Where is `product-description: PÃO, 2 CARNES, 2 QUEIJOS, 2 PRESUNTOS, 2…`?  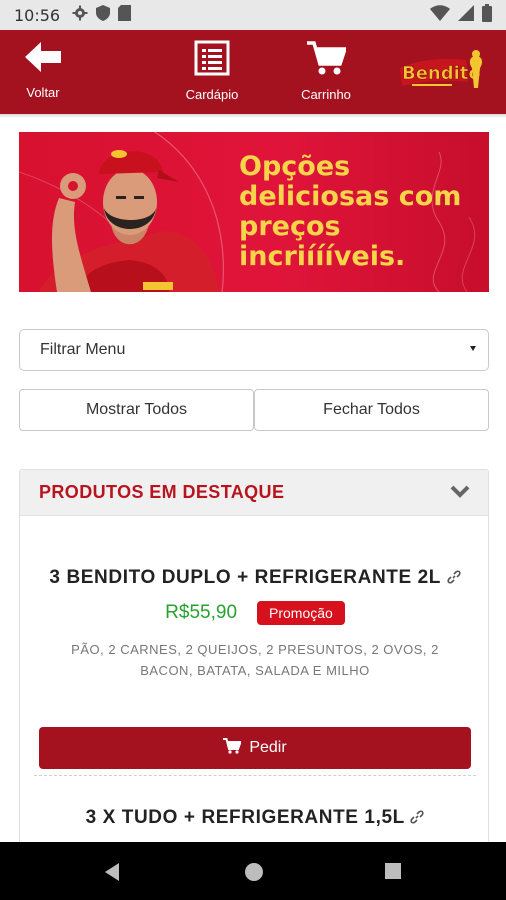 product-description: PÃO, 2 CARNES, 2 QUEIJOS, 2 PRESUNTOS, 2… is located at coordinates (255, 660).